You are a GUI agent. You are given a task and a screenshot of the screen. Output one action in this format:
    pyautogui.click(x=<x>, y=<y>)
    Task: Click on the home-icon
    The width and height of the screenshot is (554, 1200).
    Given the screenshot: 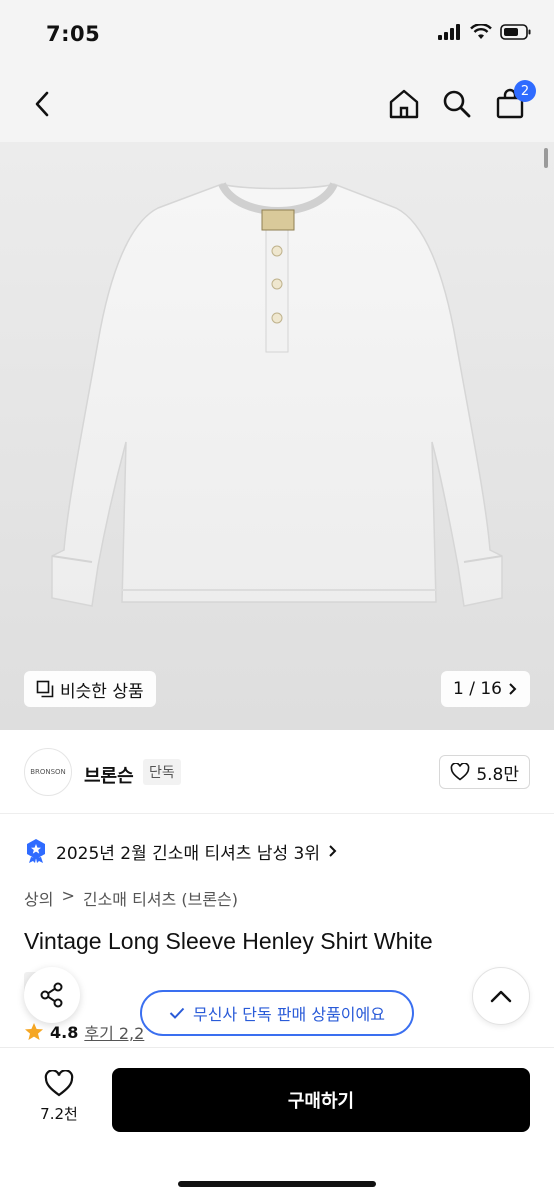 What is the action you would take?
    pyautogui.click(x=404, y=104)
    